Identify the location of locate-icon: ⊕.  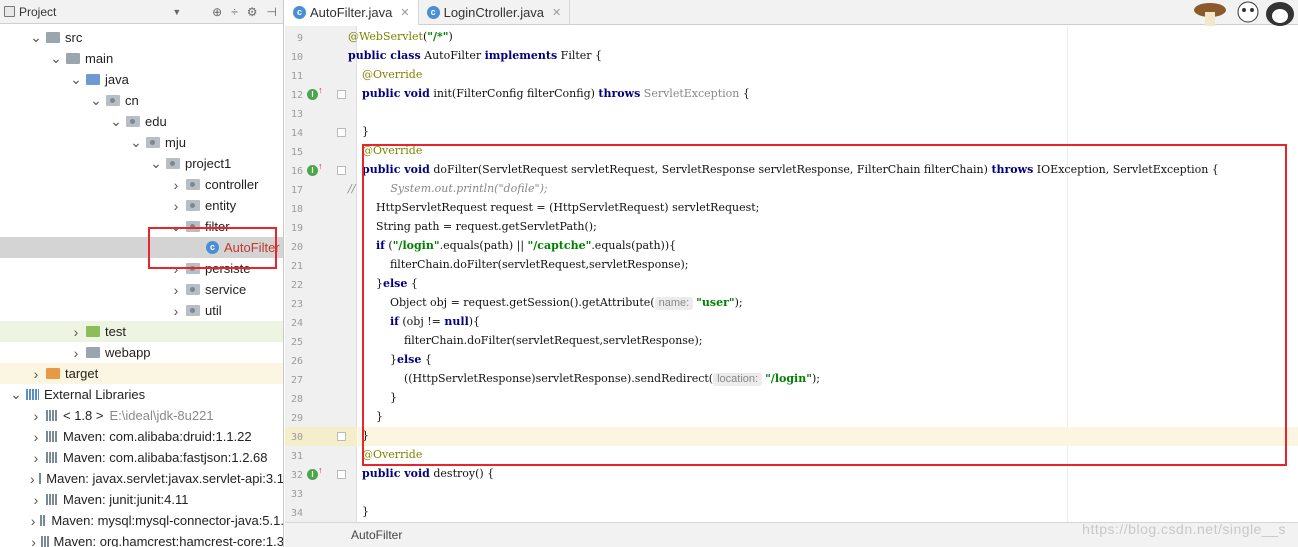
(217, 12).